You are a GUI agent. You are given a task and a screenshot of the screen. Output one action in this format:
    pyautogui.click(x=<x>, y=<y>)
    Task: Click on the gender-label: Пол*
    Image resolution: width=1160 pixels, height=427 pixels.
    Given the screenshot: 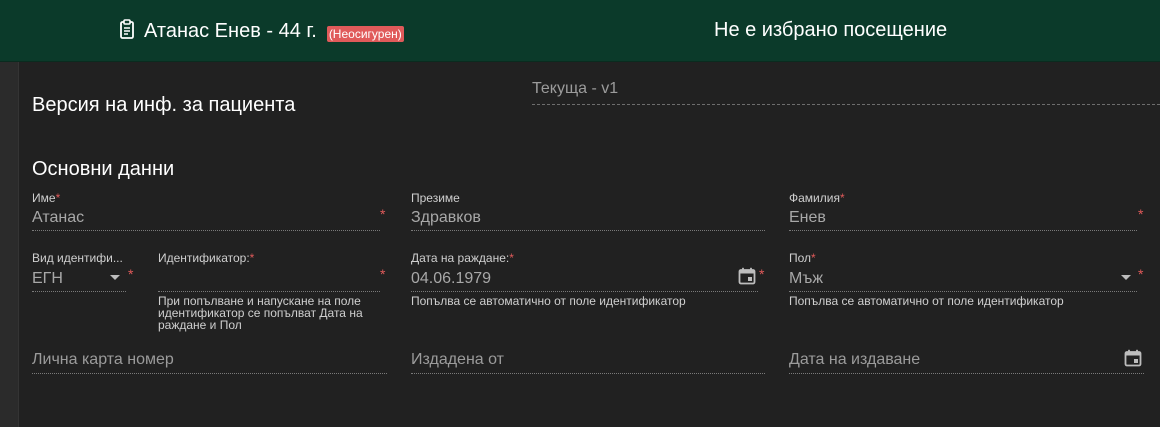 What is the action you would take?
    pyautogui.click(x=802, y=258)
    